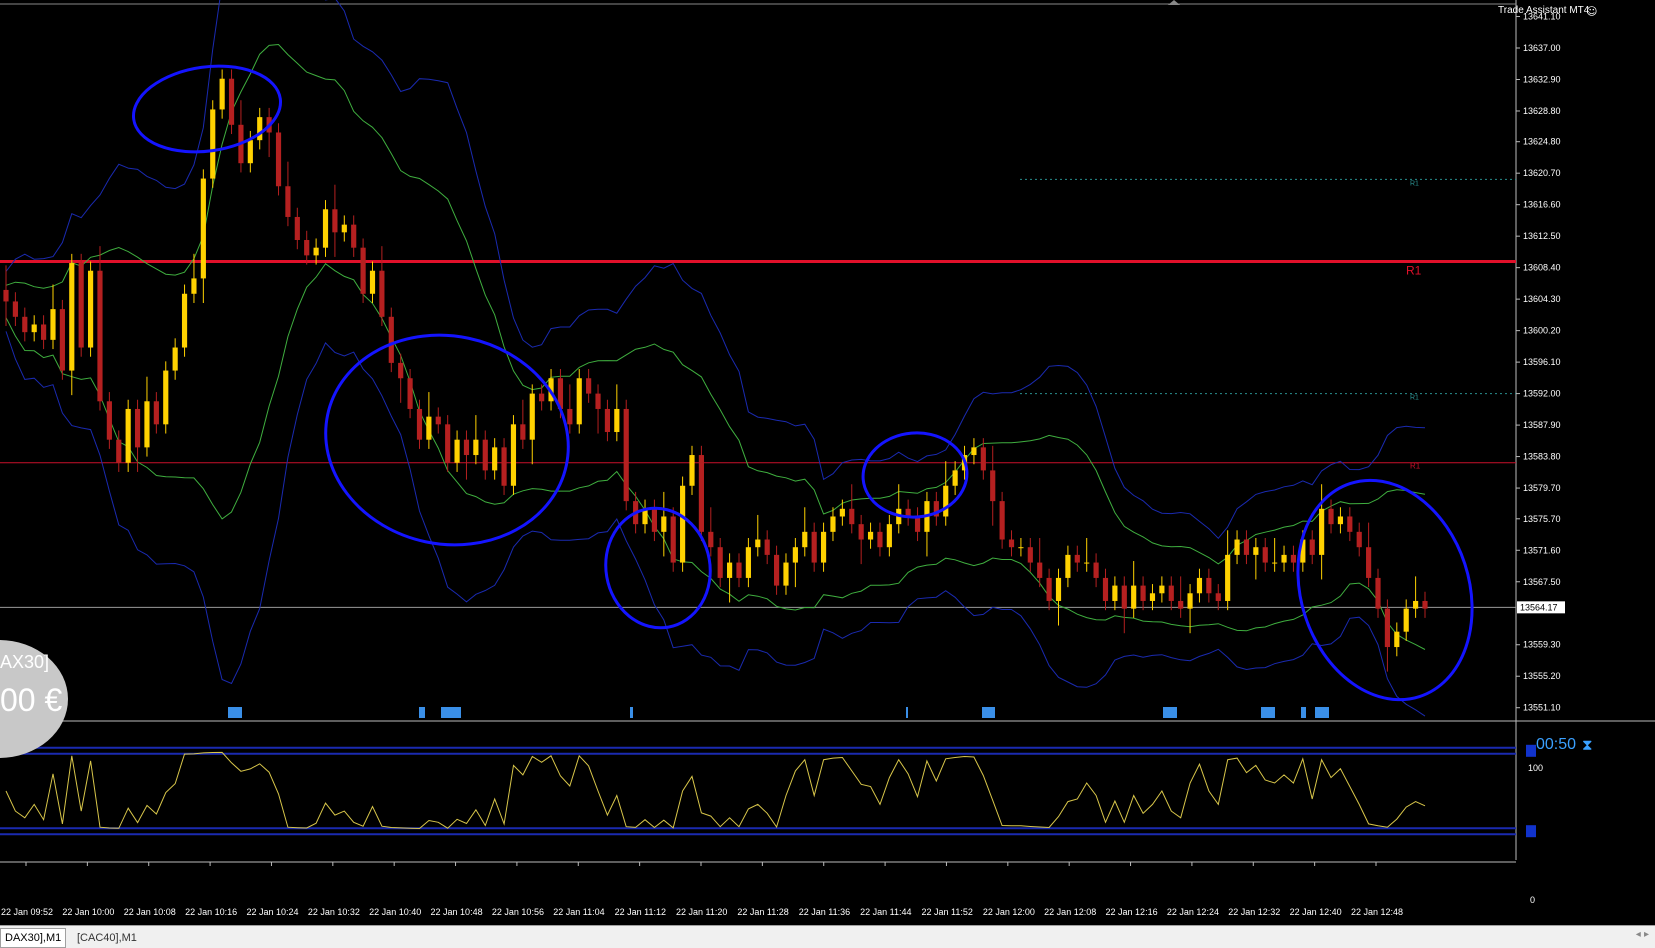 The image size is (1655, 948). Describe the element at coordinates (988, 712) in the screenshot. I see `signal-marker` at that location.